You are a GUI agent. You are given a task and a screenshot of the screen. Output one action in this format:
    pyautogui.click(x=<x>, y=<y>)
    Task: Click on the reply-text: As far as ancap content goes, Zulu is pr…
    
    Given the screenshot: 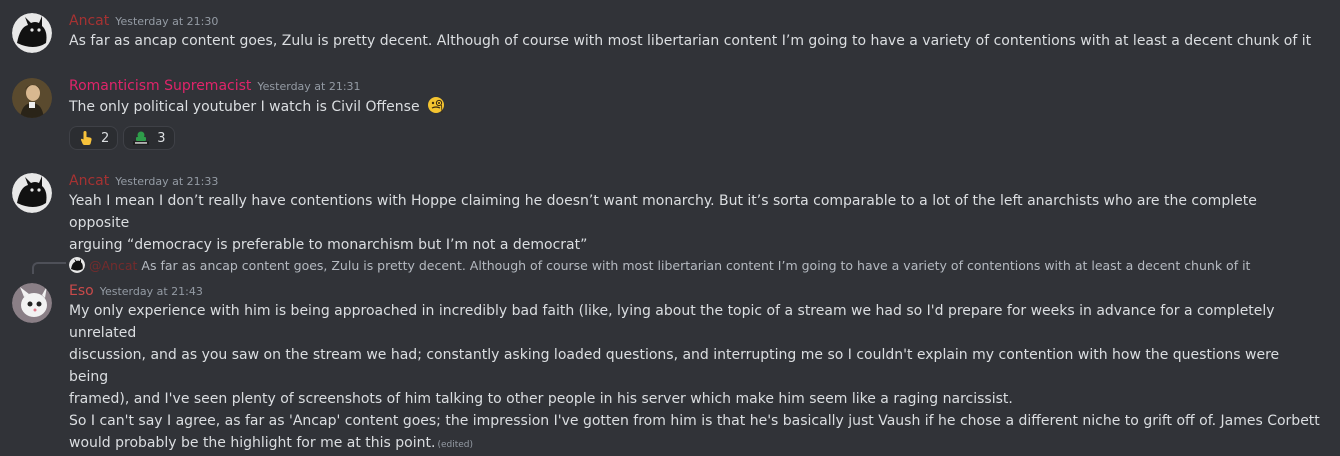 What is the action you would take?
    pyautogui.click(x=696, y=265)
    